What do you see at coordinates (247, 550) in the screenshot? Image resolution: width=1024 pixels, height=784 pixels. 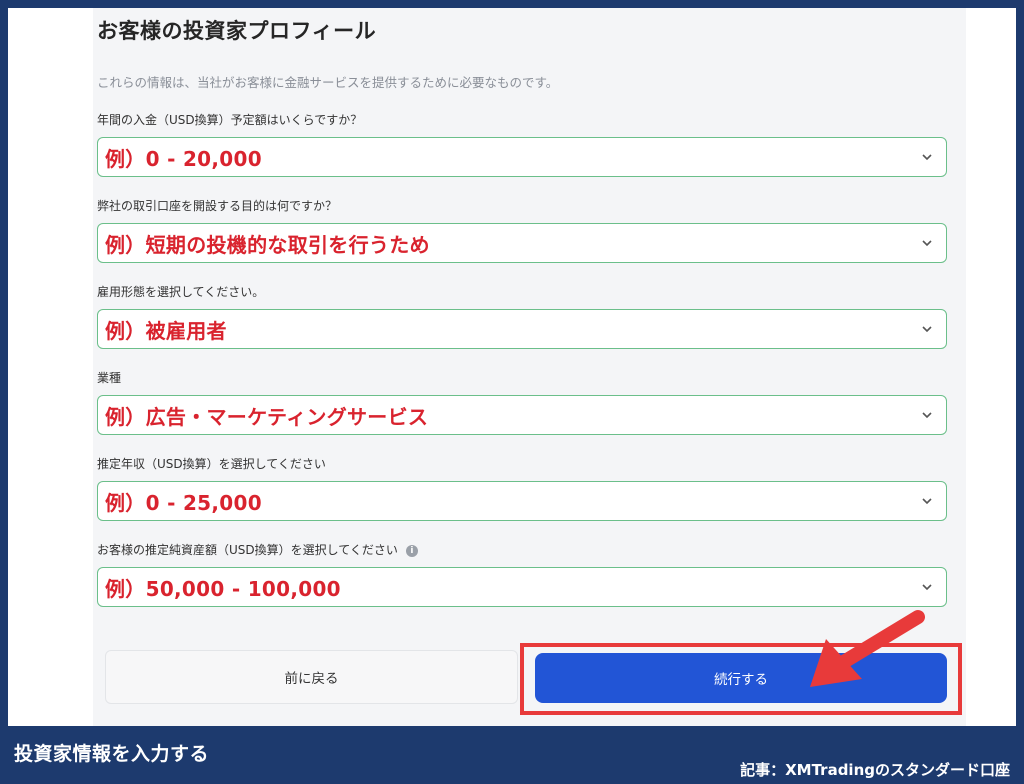 I see `field-label-text: お客様の推定純資産額（USD換算）を選択してください` at bounding box center [247, 550].